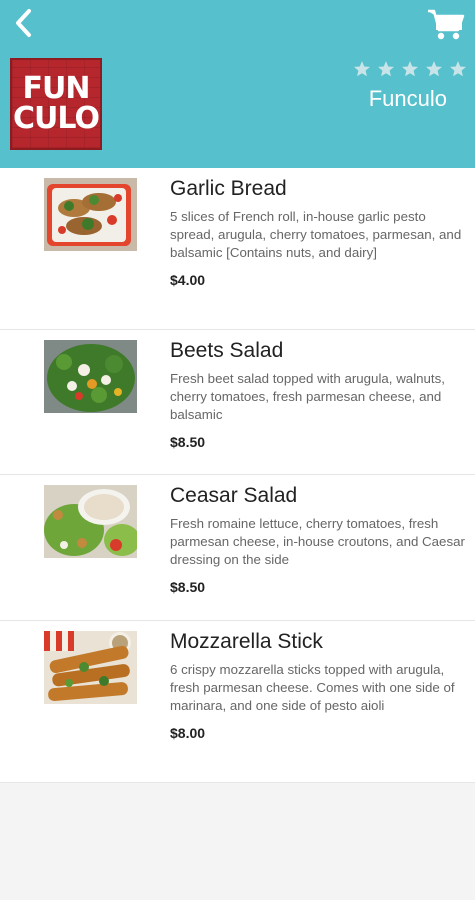 The height and width of the screenshot is (900, 475). I want to click on shopping-cart-icon, so click(446, 24).